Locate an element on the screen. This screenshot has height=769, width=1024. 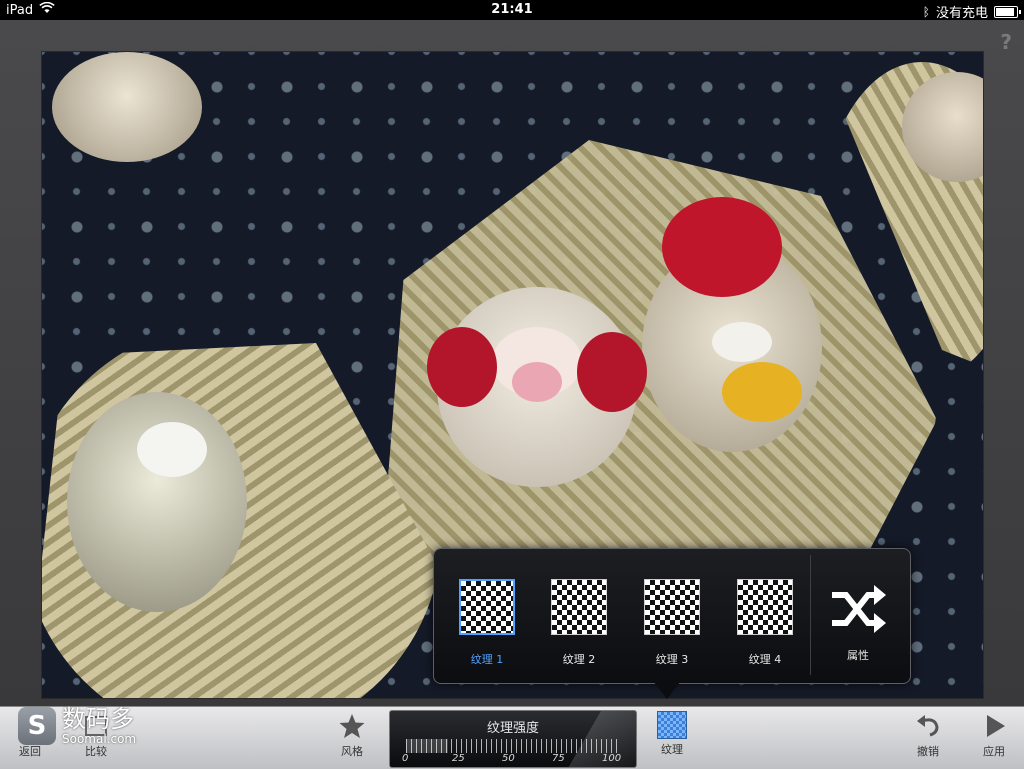
watermark-en: Soomal.com is located at coordinates (99, 739).